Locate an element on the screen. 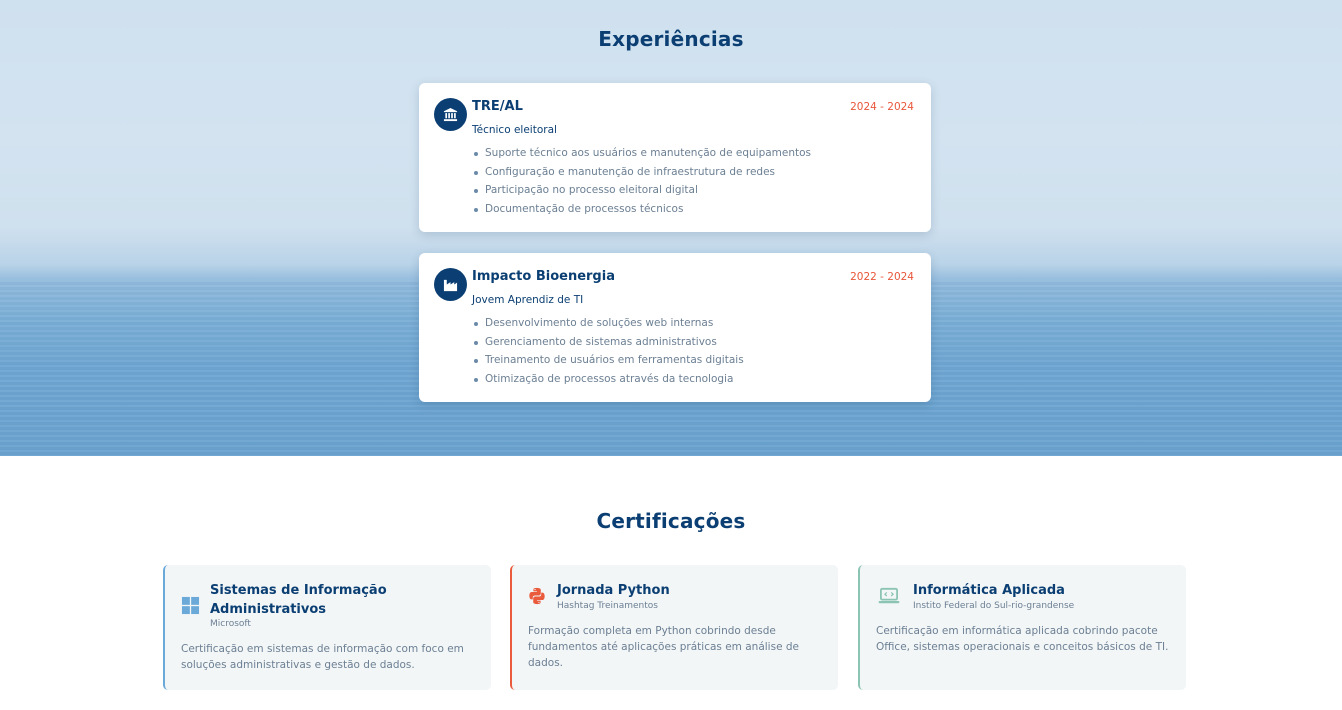 The height and width of the screenshot is (710, 1342). certification-name: Informática Aplicada is located at coordinates (989, 590).